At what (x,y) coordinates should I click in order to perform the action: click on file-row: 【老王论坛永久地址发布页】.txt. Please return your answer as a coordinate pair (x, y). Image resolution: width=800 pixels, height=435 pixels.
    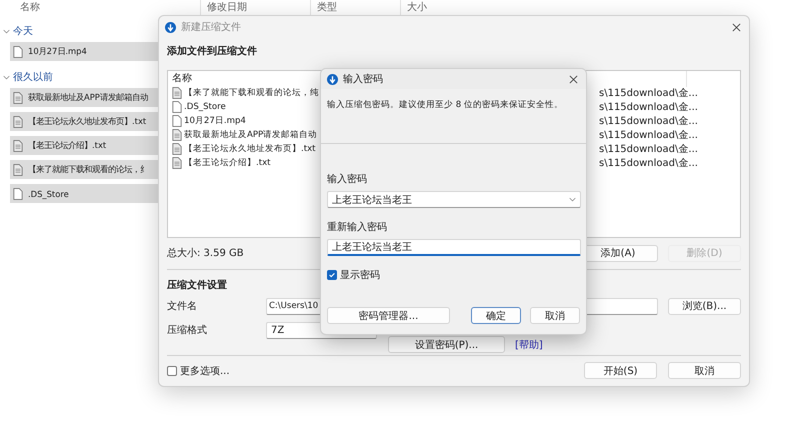
    Looking at the image, I should click on (84, 121).